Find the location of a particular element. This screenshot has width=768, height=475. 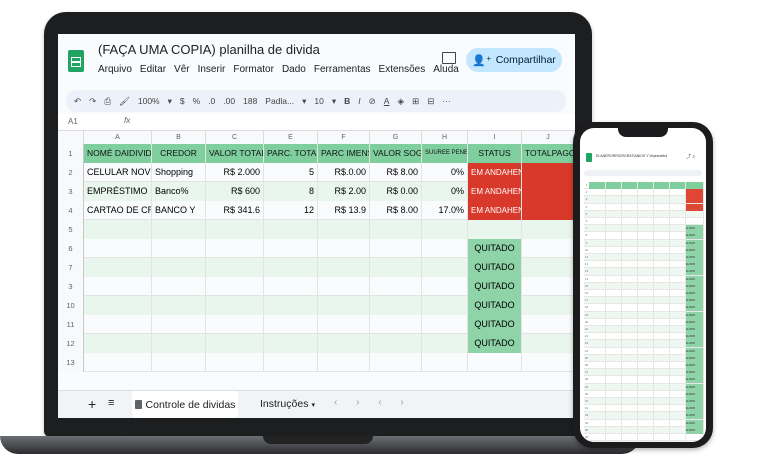

grid-cell: EMPRÉSTIMO is located at coordinates (118, 191).